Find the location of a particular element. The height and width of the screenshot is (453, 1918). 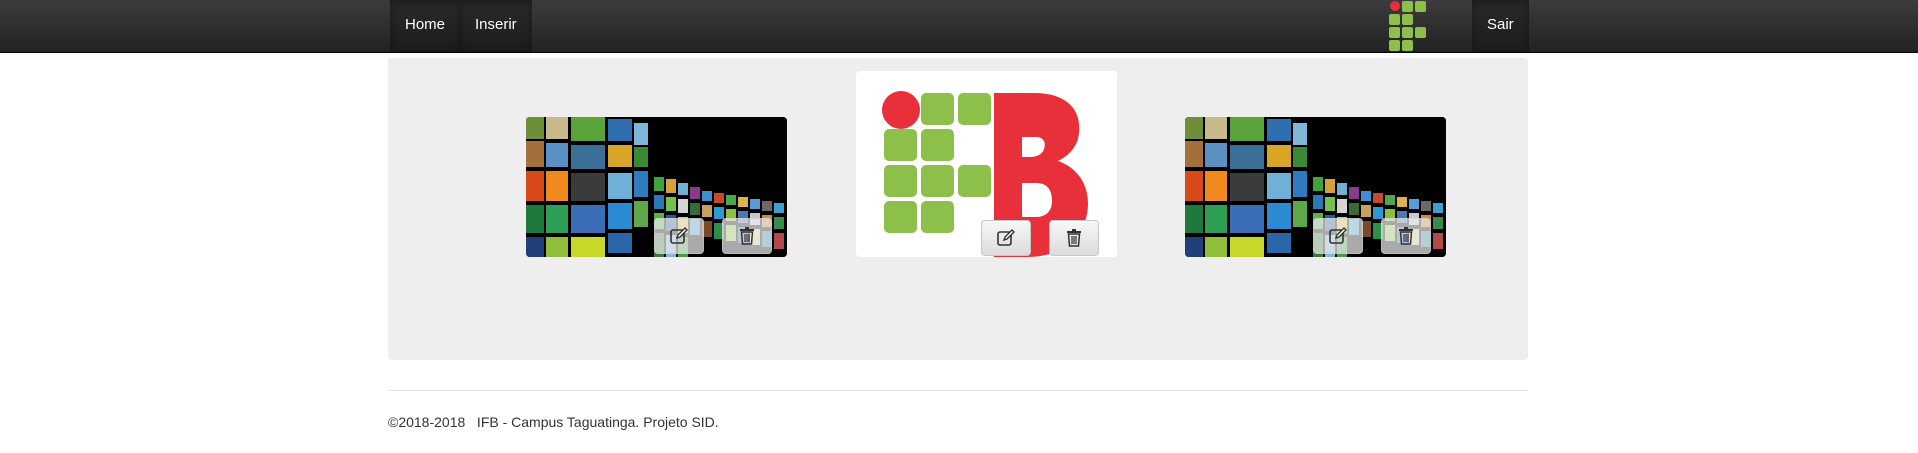

nav-home-label: Home is located at coordinates (425, 24).